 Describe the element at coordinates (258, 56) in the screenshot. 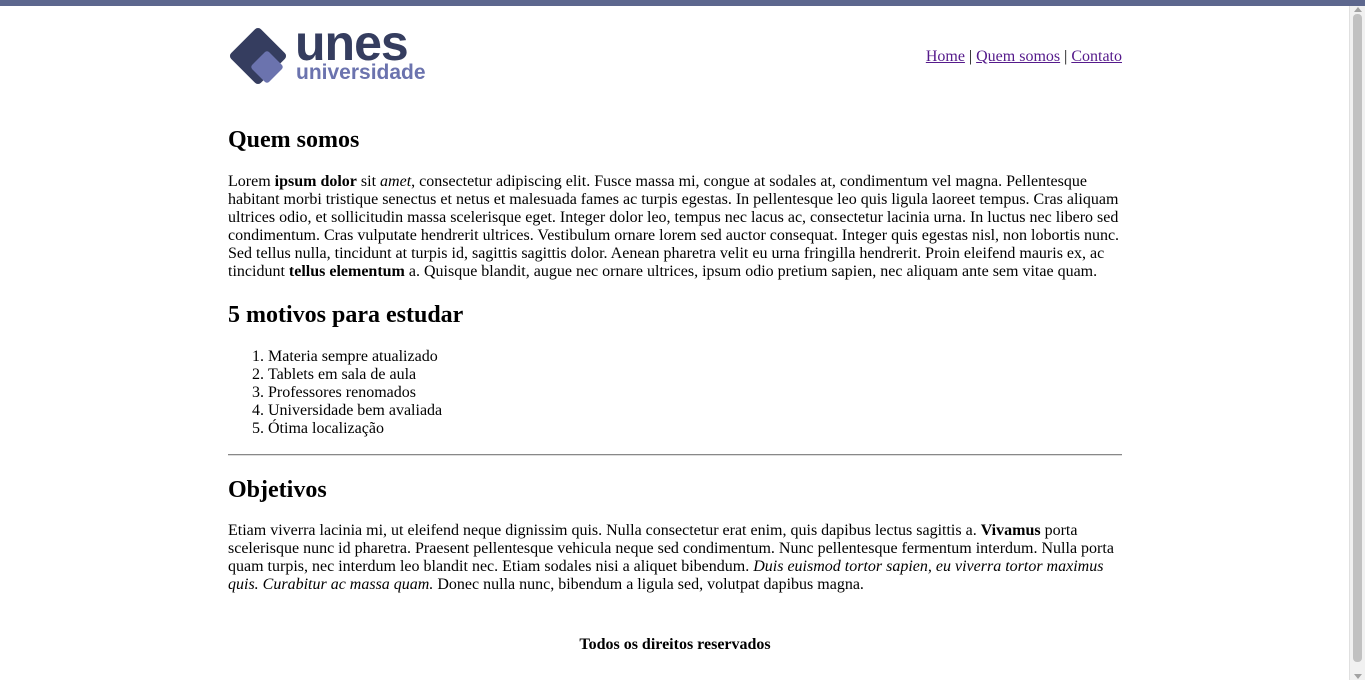

I see `diamond-logo-icon` at that location.